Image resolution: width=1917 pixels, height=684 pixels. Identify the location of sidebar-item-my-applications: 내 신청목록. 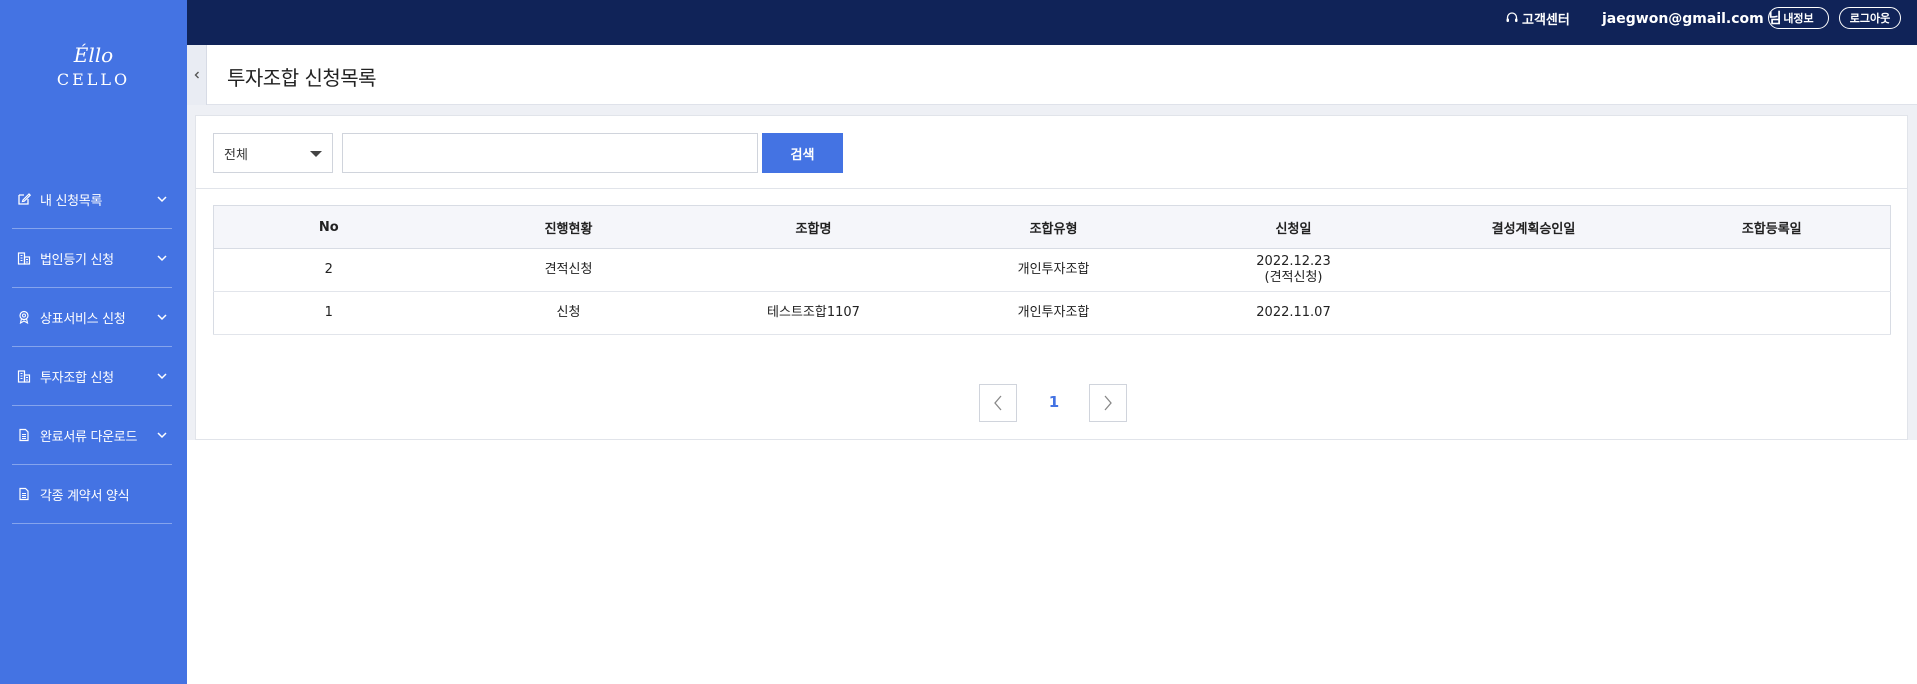
(92, 199).